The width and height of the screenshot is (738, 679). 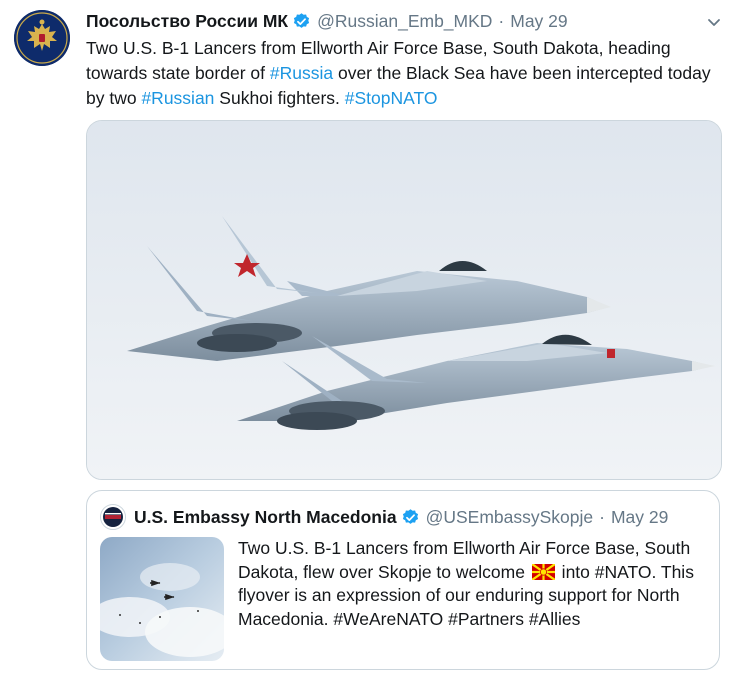 I want to click on north-macedonia-flag-icon, so click(x=543, y=571).